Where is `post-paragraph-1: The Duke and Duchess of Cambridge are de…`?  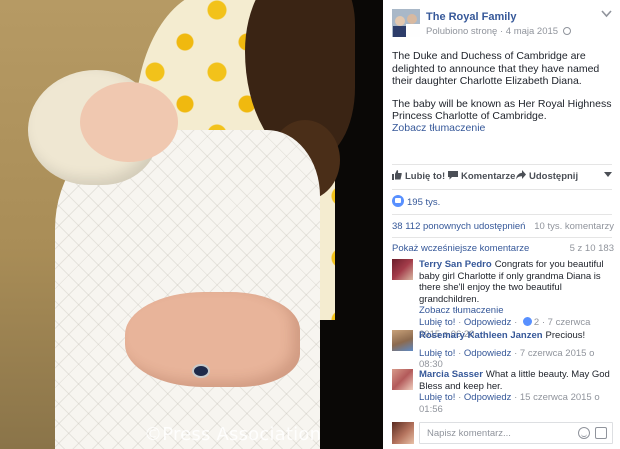 post-paragraph-1: The Duke and Duchess of Cambridge are de… is located at coordinates (496, 69).